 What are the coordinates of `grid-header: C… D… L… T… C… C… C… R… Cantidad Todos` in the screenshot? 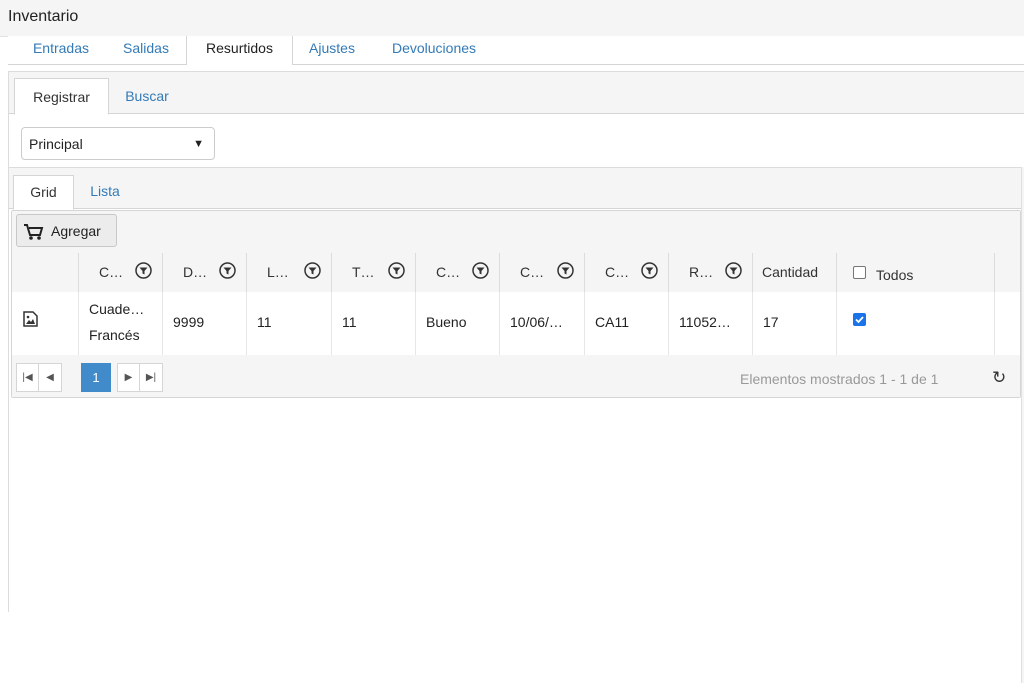 It's located at (516, 273).